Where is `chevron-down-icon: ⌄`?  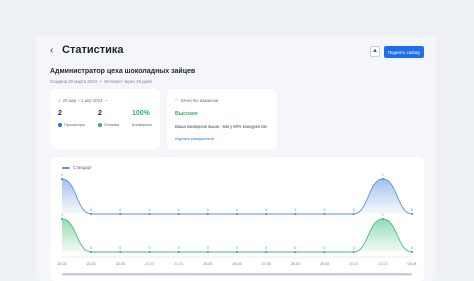 chevron-down-icon: ⌄ is located at coordinates (106, 99).